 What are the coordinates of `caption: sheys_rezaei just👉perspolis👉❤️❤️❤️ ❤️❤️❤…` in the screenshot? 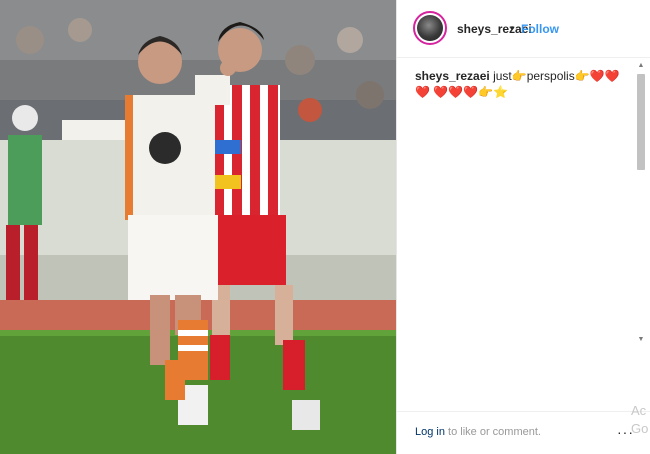 It's located at (522, 84).